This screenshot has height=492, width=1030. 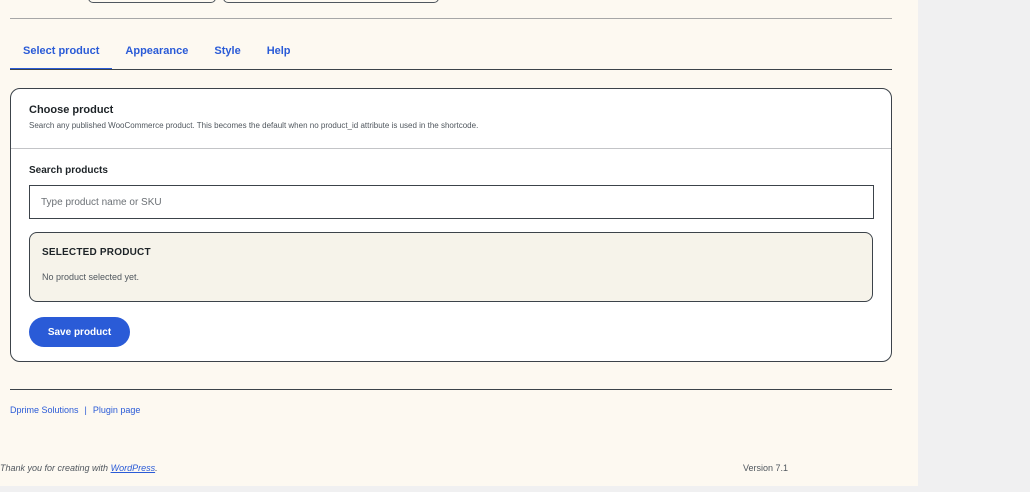 I want to click on thanks-suffix: ., so click(x=156, y=468).